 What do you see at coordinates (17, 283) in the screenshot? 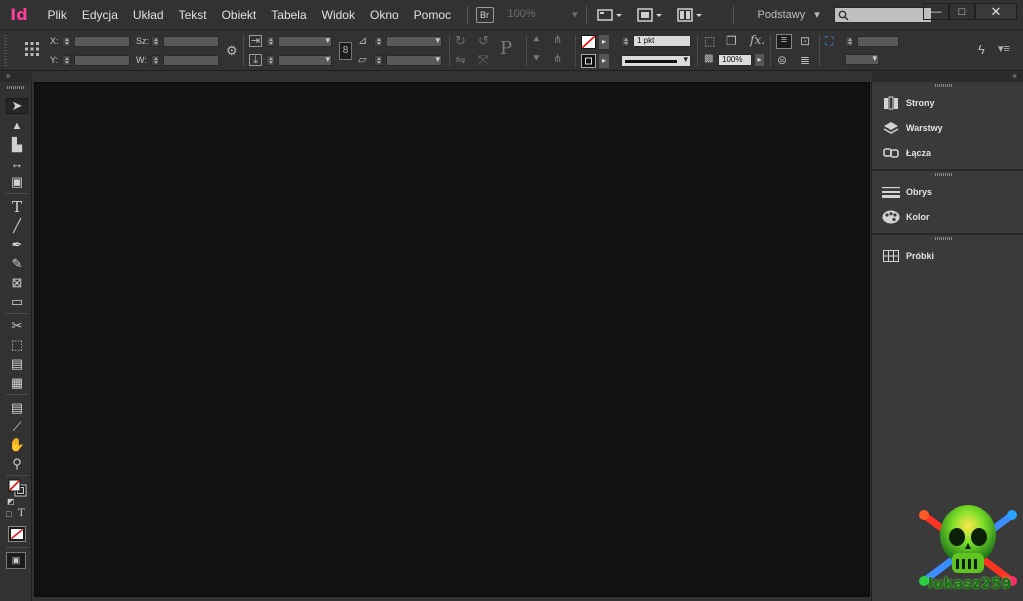
I see `rectangle-frame-tool: ⊠` at bounding box center [17, 283].